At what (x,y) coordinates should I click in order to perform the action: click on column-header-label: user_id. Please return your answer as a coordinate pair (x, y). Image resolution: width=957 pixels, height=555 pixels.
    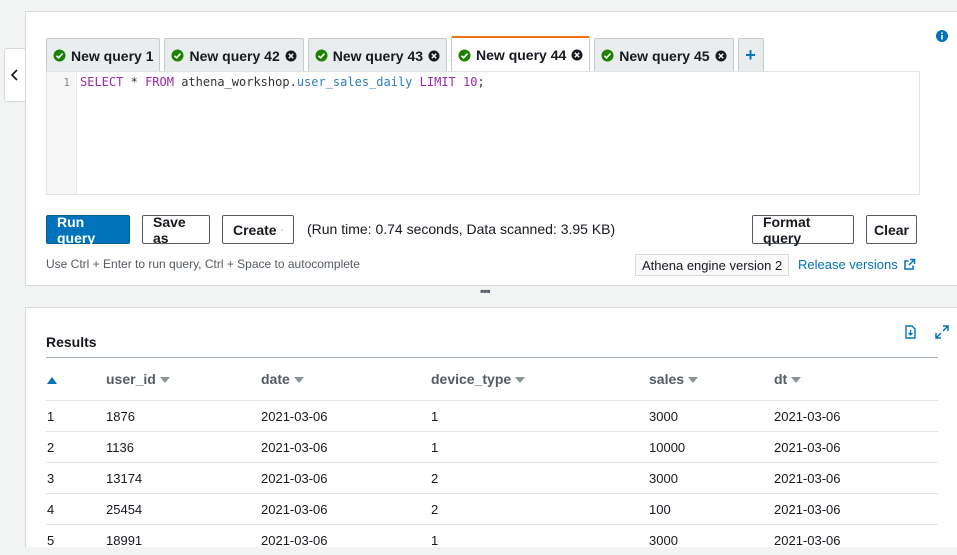
    Looking at the image, I should click on (131, 379).